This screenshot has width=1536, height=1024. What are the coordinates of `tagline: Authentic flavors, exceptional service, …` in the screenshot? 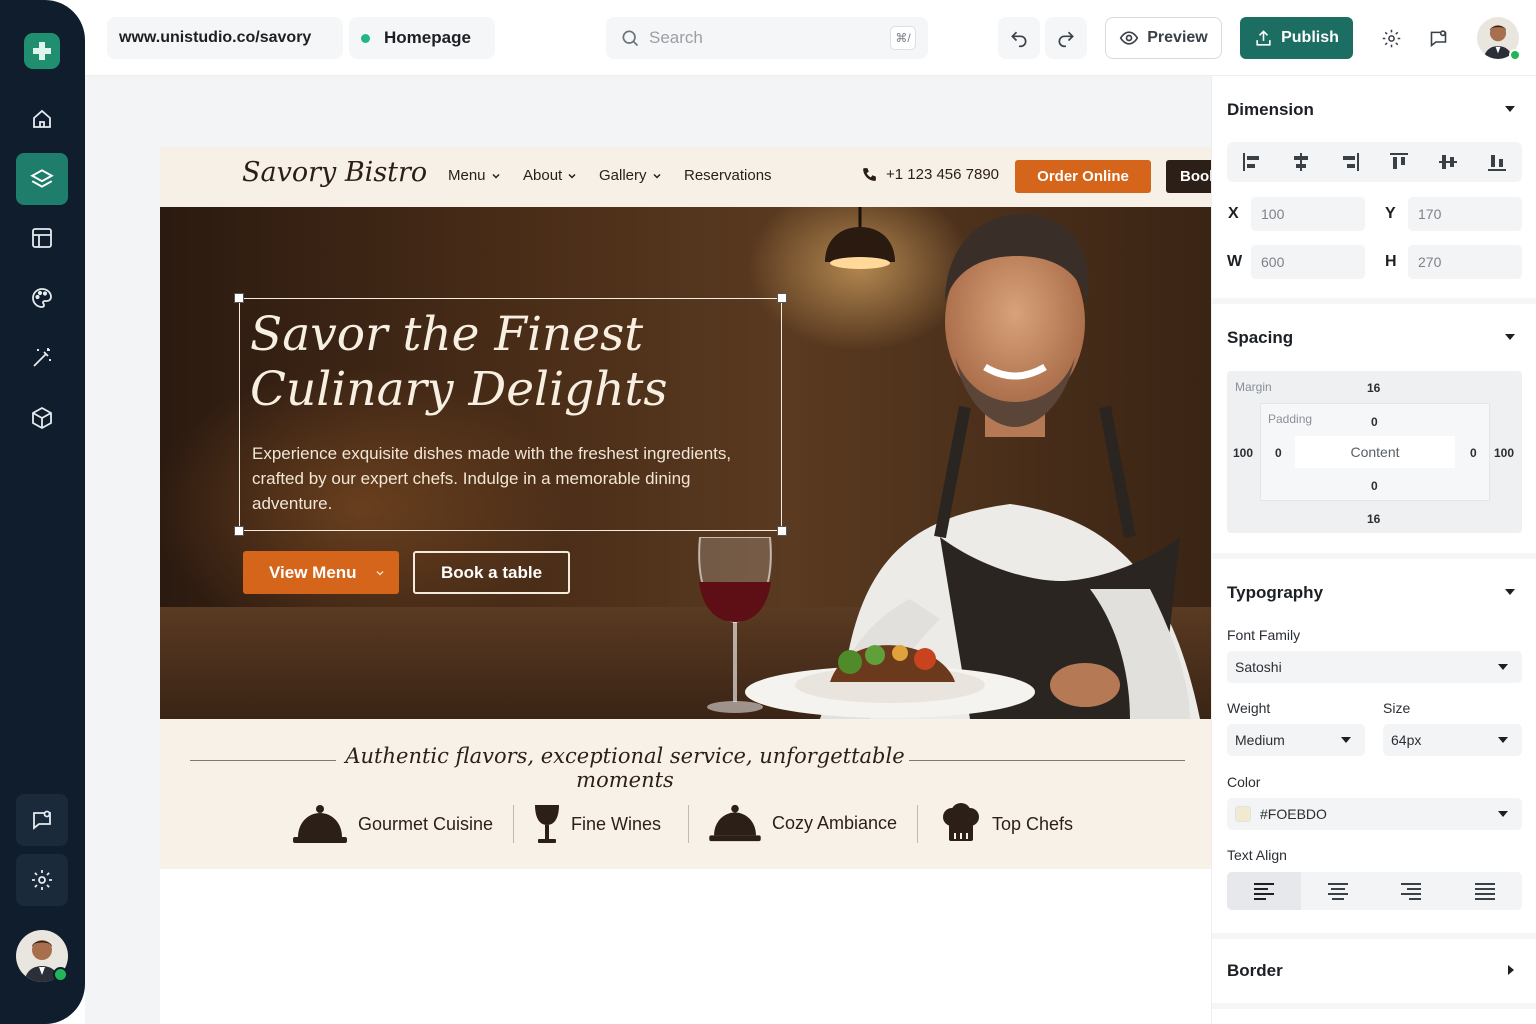 It's located at (625, 768).